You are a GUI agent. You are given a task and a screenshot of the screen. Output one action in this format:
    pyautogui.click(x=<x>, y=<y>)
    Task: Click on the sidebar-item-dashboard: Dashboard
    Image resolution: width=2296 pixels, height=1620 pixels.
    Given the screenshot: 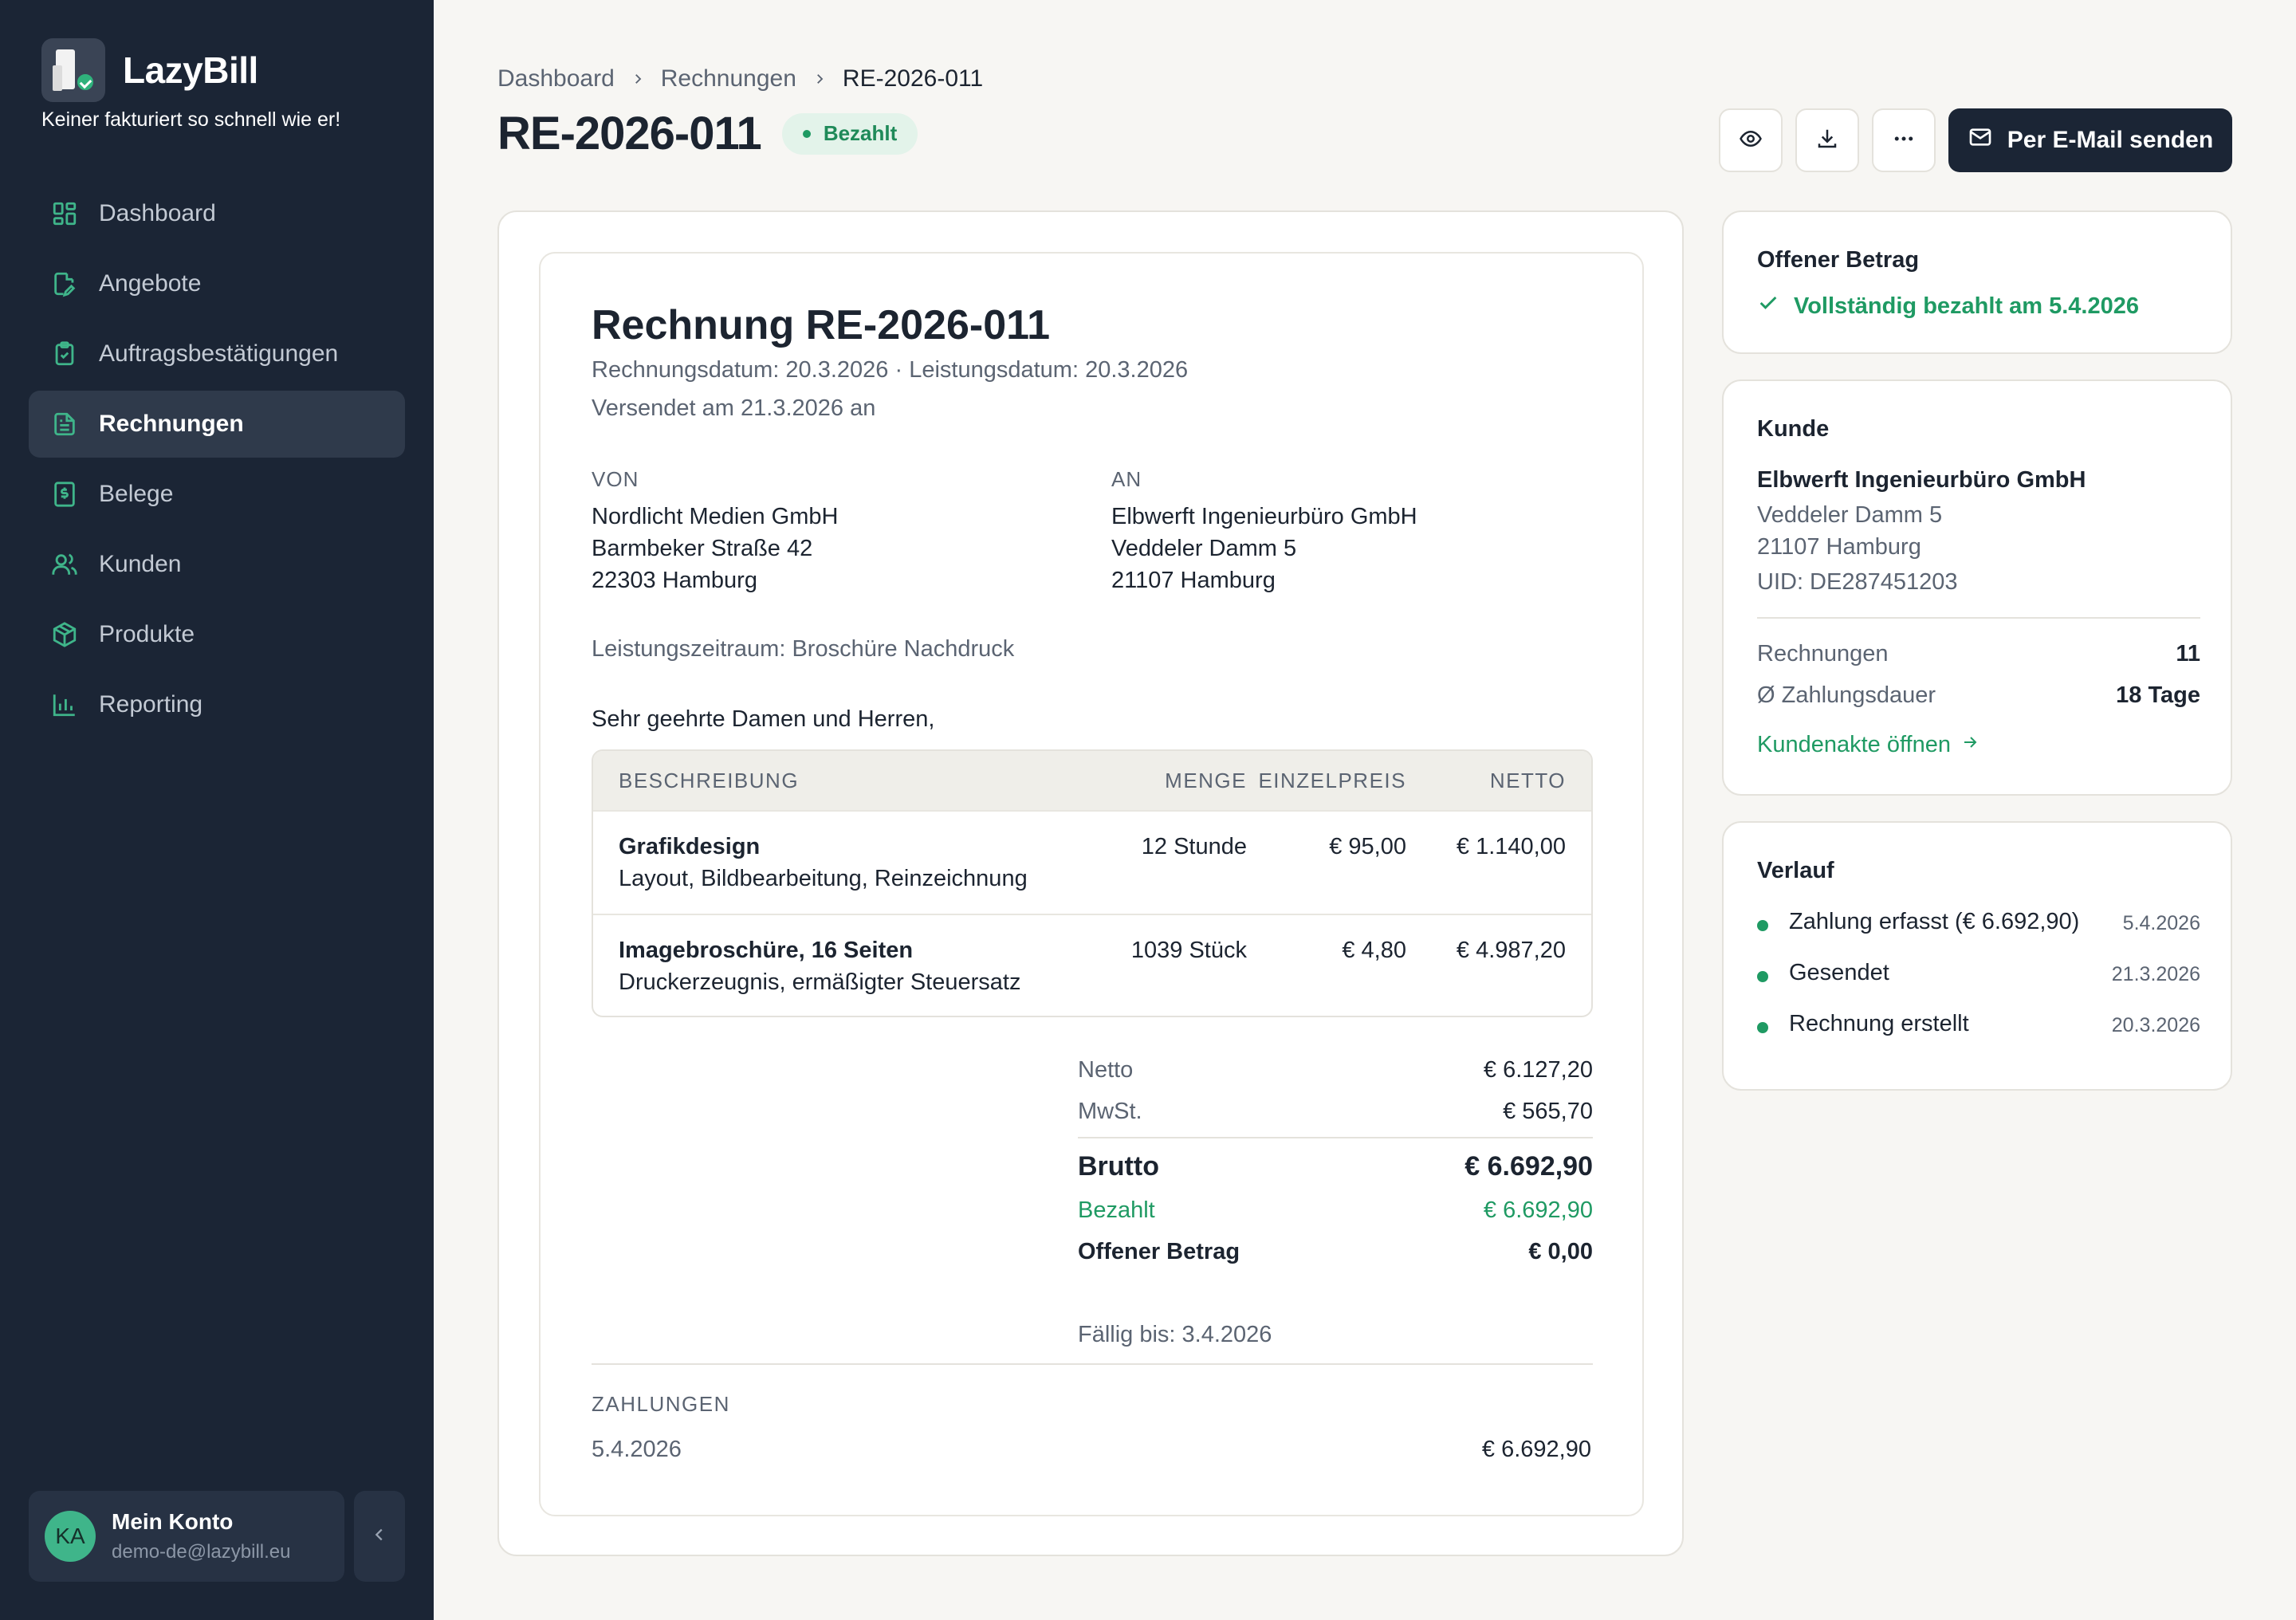 What is the action you would take?
    pyautogui.click(x=217, y=214)
    